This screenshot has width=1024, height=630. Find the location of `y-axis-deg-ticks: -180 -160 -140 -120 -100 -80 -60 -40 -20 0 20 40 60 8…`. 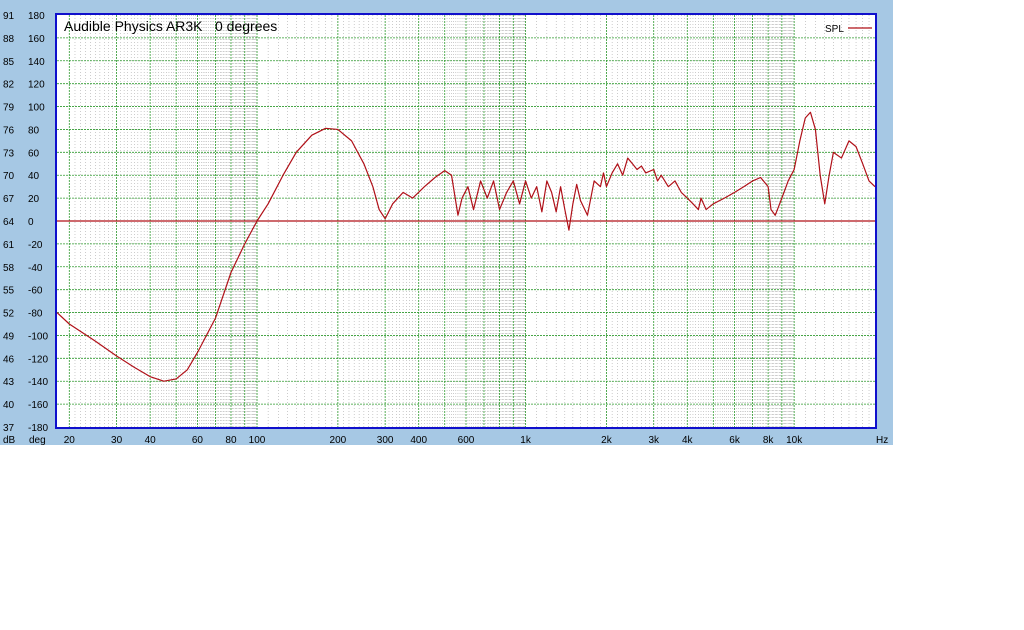

y-axis-deg-ticks: -180 -160 -140 -120 -100 -80 -60 -40 -20 0 20 40 60 8… is located at coordinates (38, 222).